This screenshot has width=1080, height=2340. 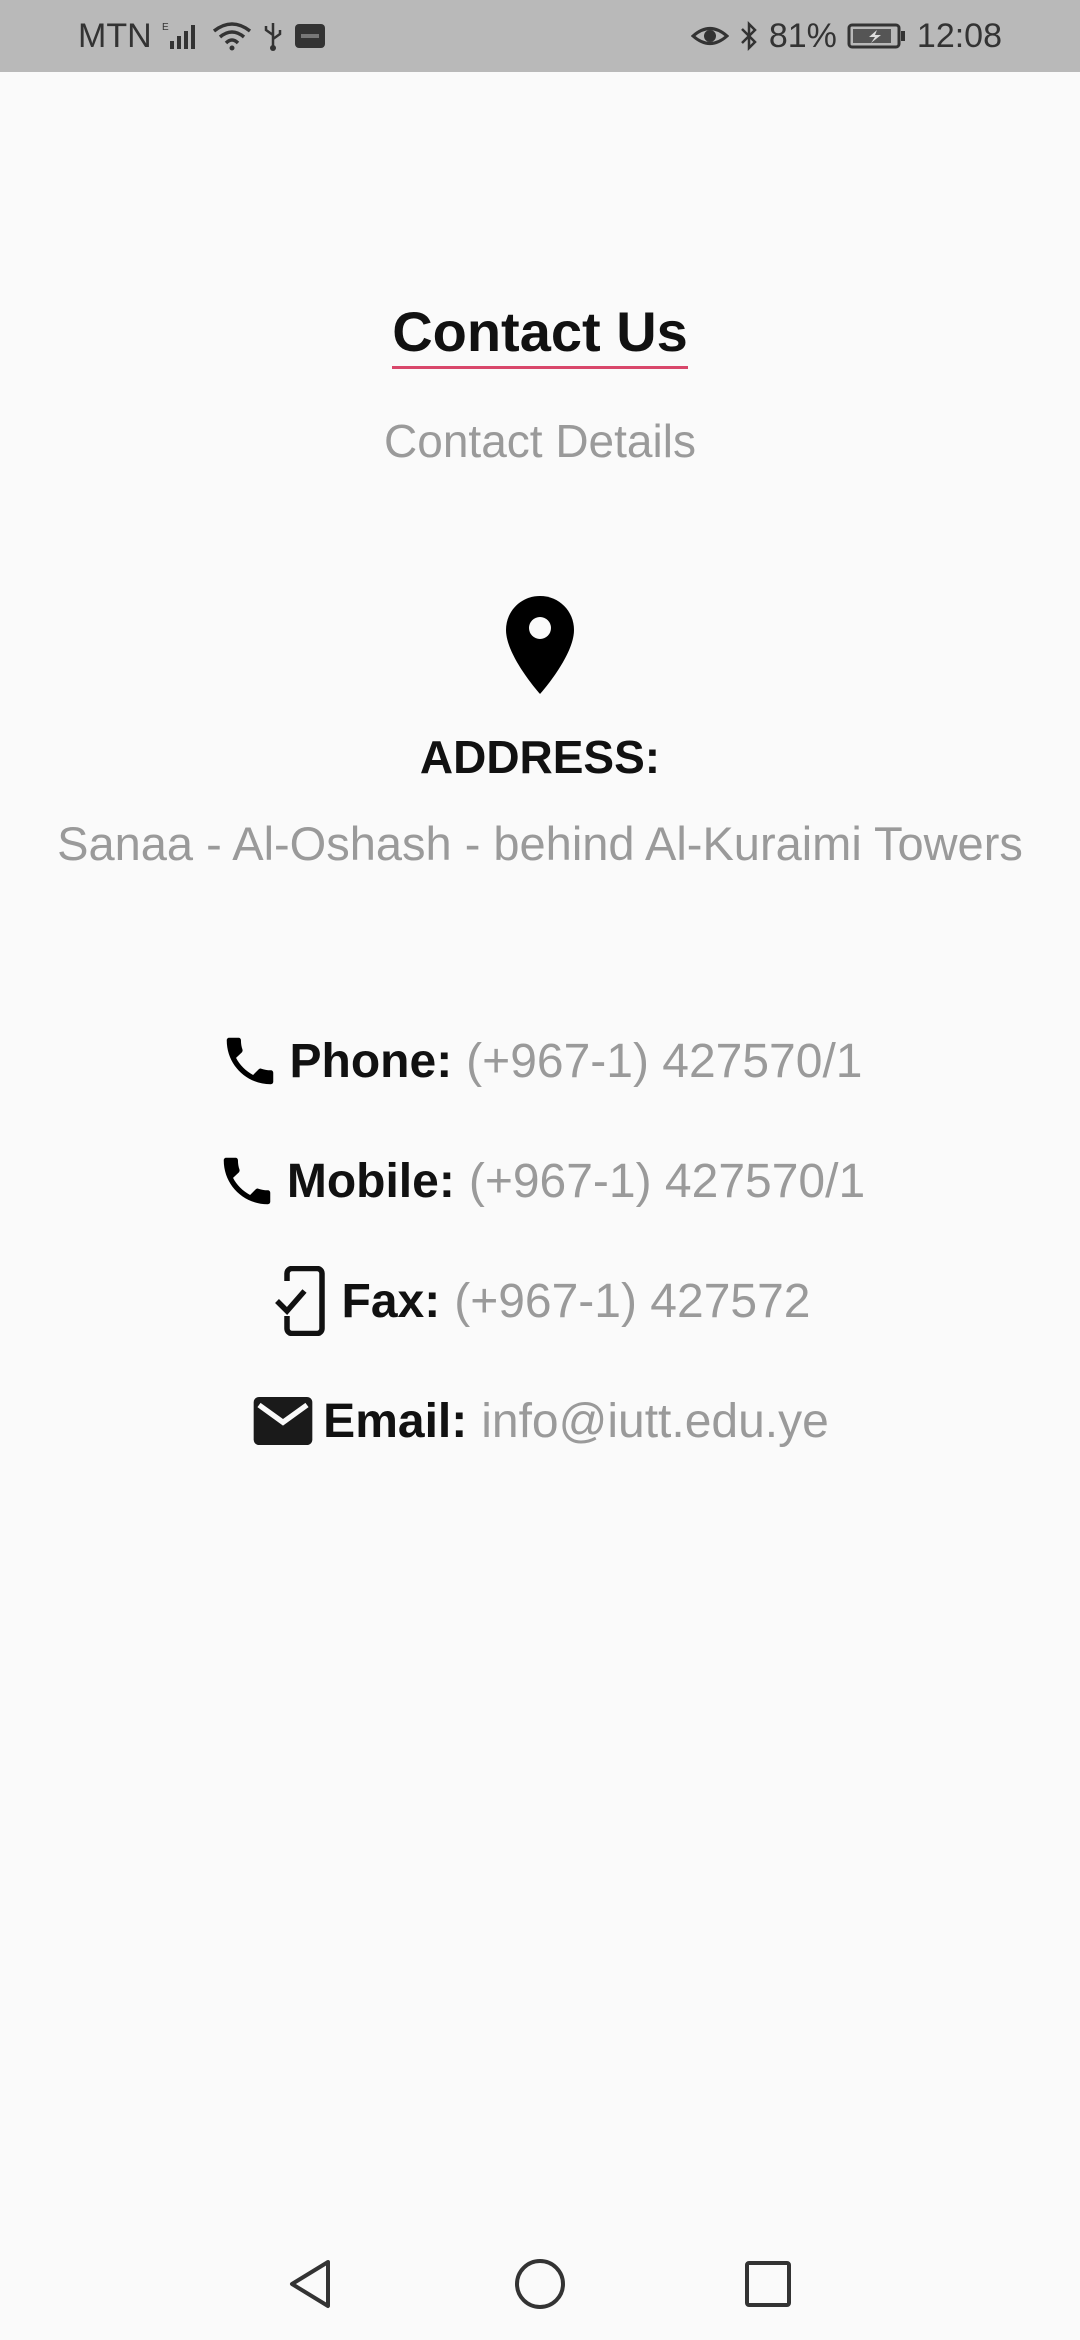 I want to click on phonelink-ring-icon, so click(x=302, y=1301).